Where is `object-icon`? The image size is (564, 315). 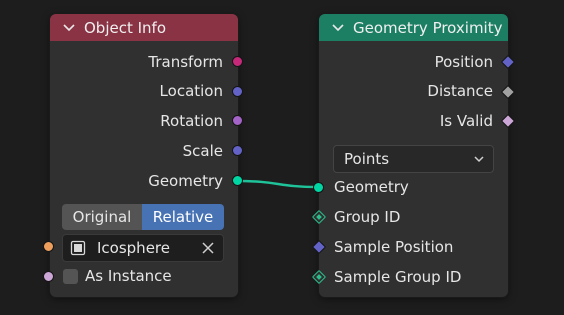 object-icon is located at coordinates (78, 248).